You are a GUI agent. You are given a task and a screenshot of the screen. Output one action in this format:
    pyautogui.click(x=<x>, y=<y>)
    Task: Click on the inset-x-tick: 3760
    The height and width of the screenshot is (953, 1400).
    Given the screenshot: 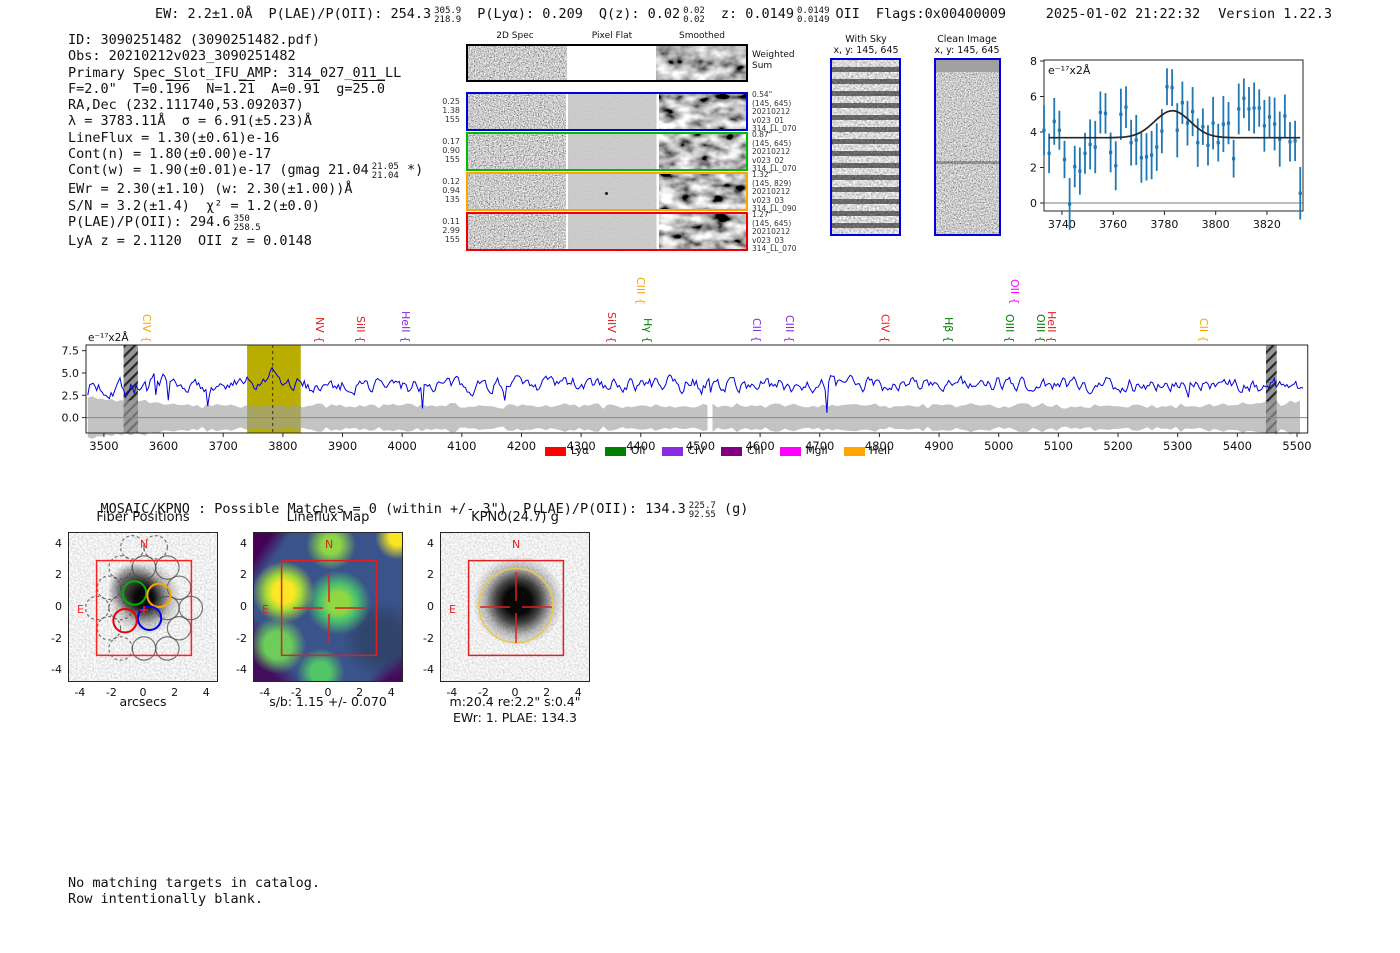 What is the action you would take?
    pyautogui.click(x=1113, y=224)
    